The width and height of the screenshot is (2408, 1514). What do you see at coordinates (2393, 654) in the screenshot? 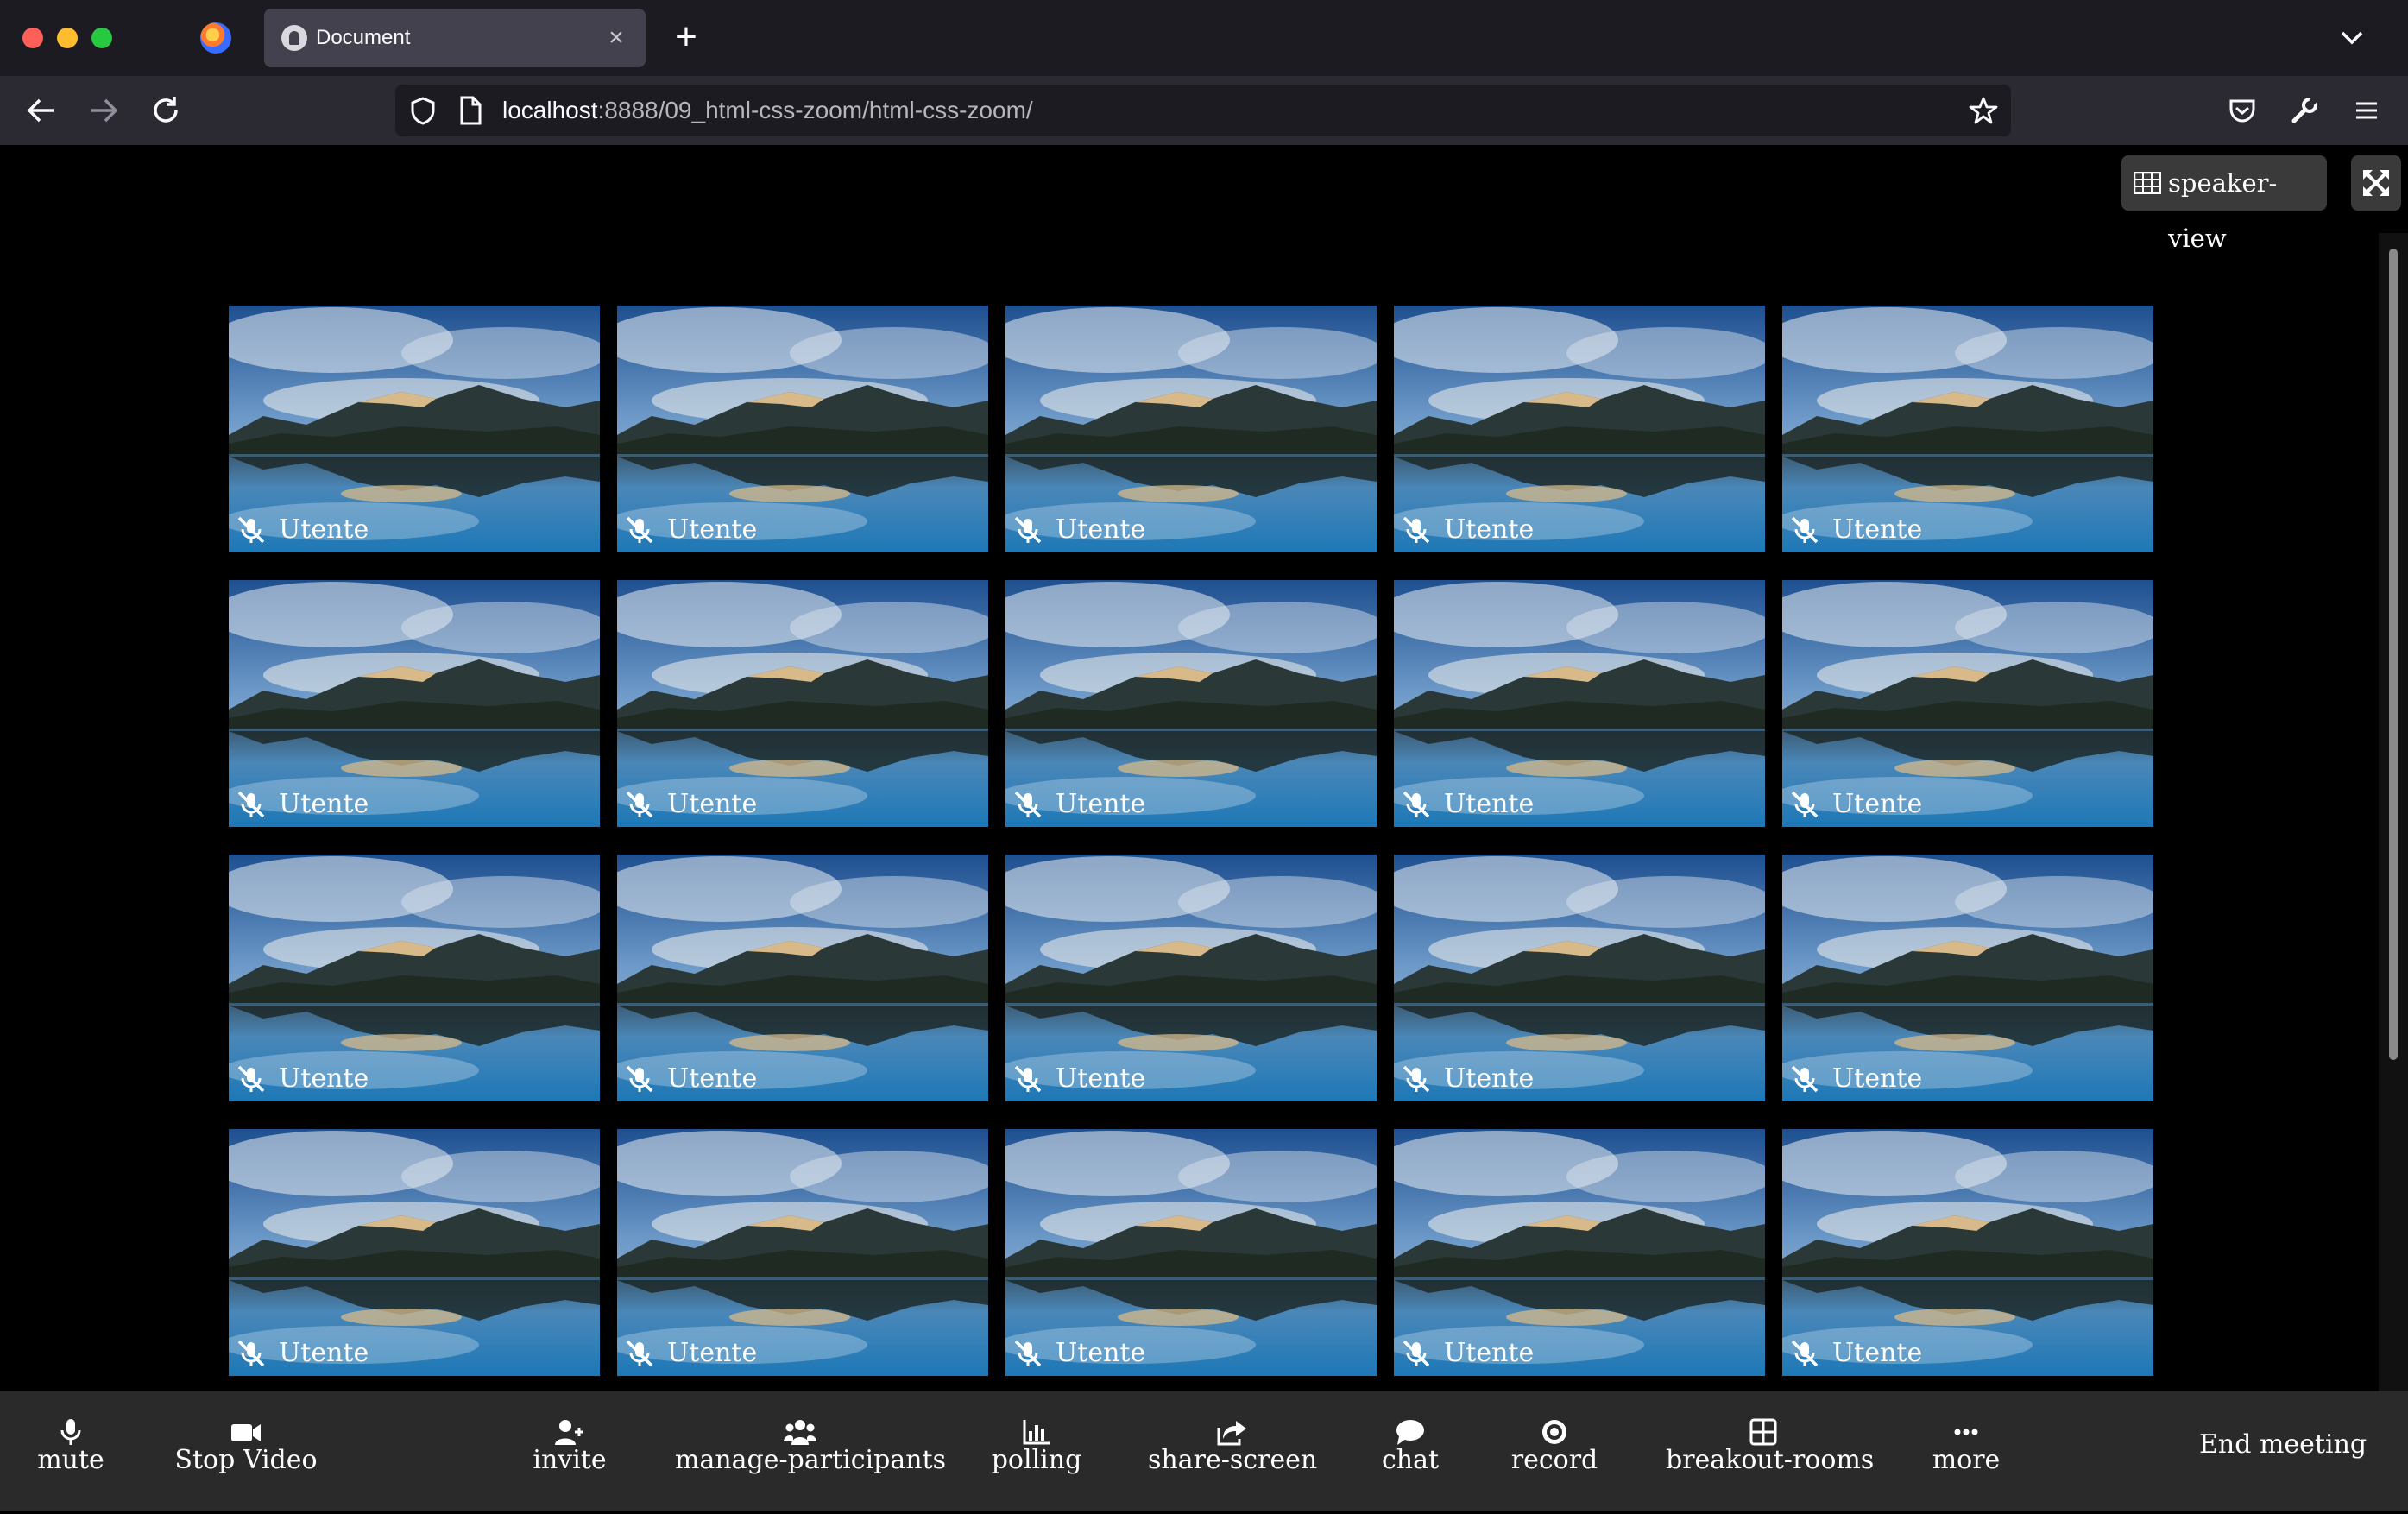
I see `scroll-thumb` at bounding box center [2393, 654].